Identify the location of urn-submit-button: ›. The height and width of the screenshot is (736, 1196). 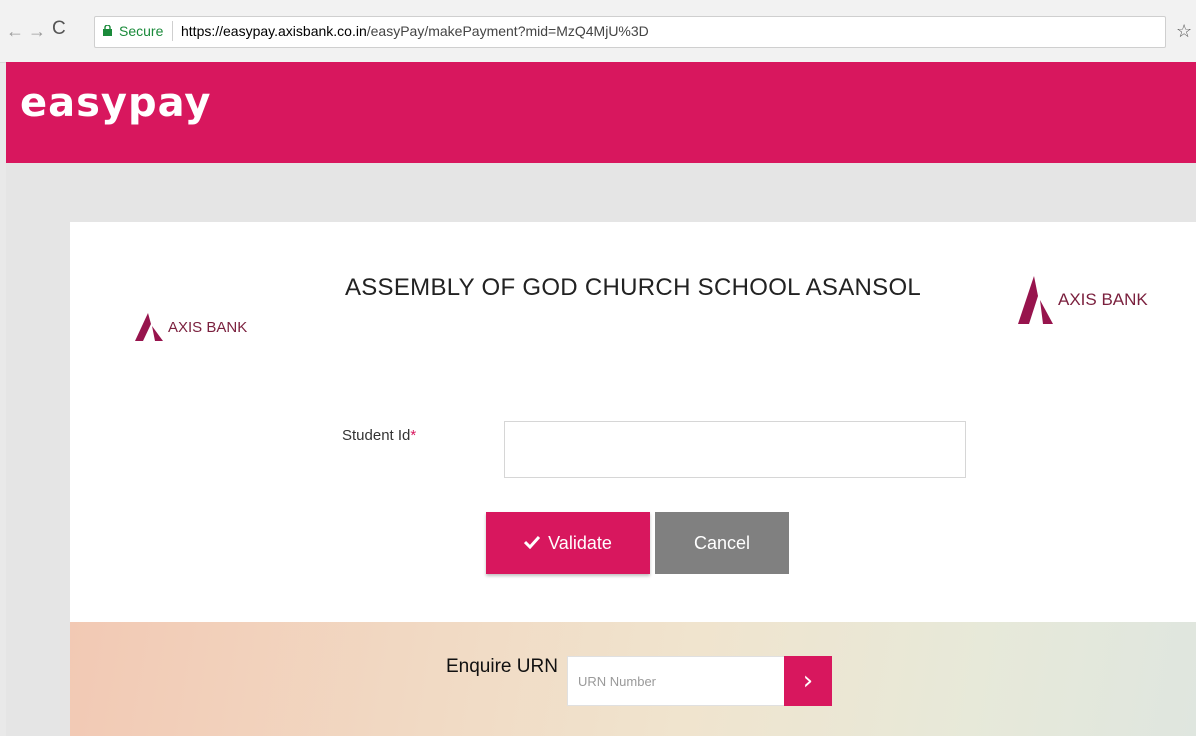
(808, 681).